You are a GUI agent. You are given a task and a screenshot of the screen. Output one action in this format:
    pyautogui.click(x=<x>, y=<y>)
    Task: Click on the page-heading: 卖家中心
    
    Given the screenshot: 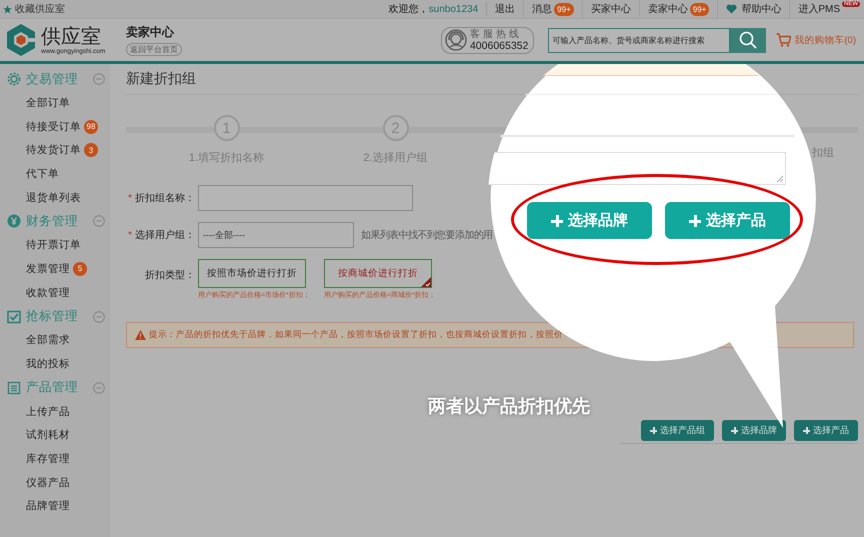 What is the action you would take?
    pyautogui.click(x=150, y=32)
    